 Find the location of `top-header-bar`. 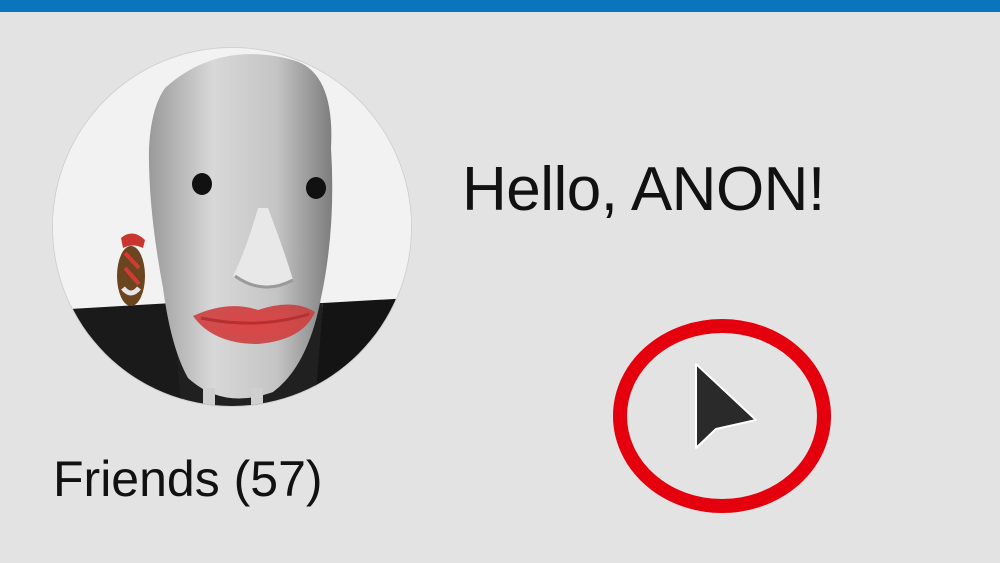

top-header-bar is located at coordinates (500, 6).